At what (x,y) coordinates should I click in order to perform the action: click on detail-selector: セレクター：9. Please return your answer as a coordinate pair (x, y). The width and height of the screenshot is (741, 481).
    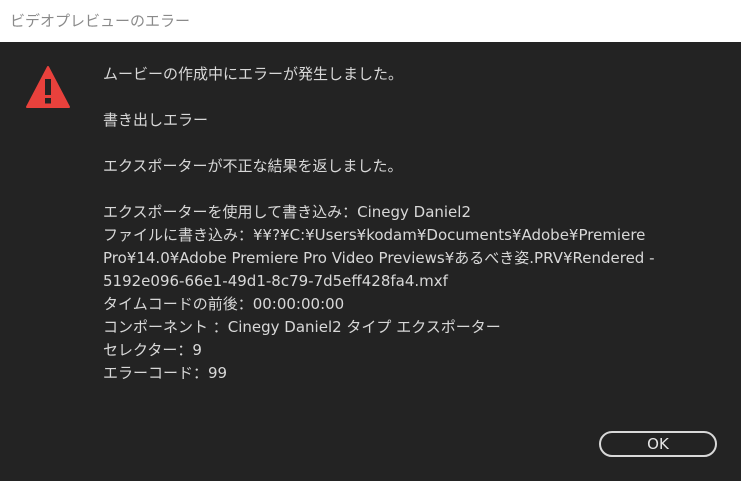
    Looking at the image, I should click on (152, 350).